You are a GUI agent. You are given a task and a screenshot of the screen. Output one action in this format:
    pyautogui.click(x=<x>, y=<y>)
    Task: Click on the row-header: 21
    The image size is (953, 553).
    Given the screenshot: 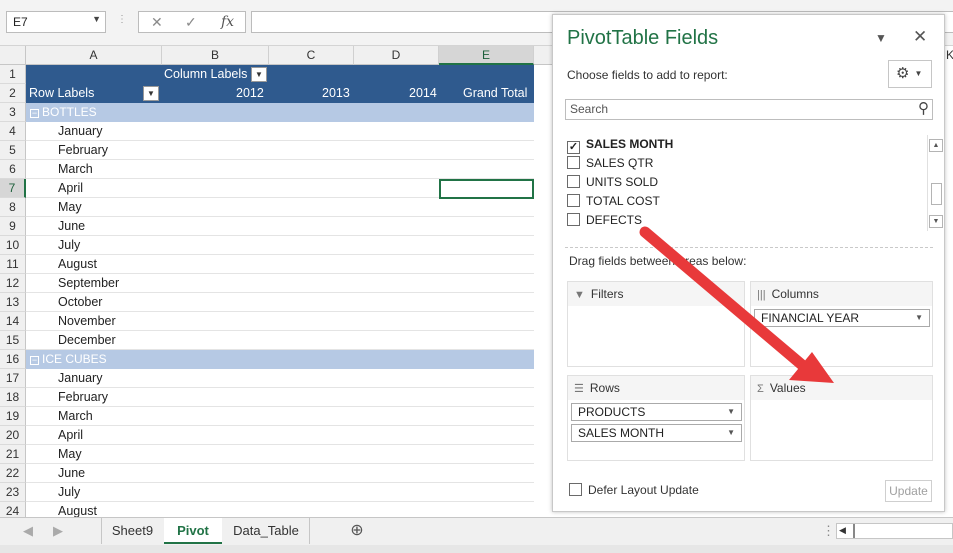 What is the action you would take?
    pyautogui.click(x=13, y=454)
    